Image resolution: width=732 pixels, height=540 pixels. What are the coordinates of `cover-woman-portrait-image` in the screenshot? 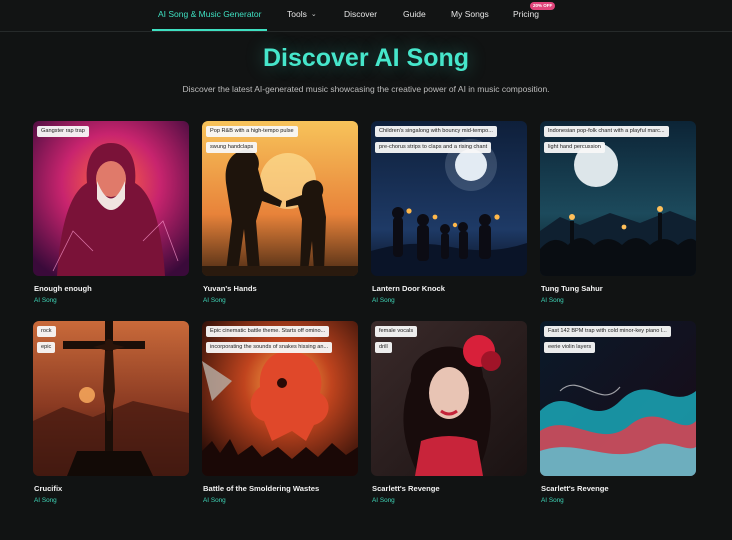 It's located at (449, 398).